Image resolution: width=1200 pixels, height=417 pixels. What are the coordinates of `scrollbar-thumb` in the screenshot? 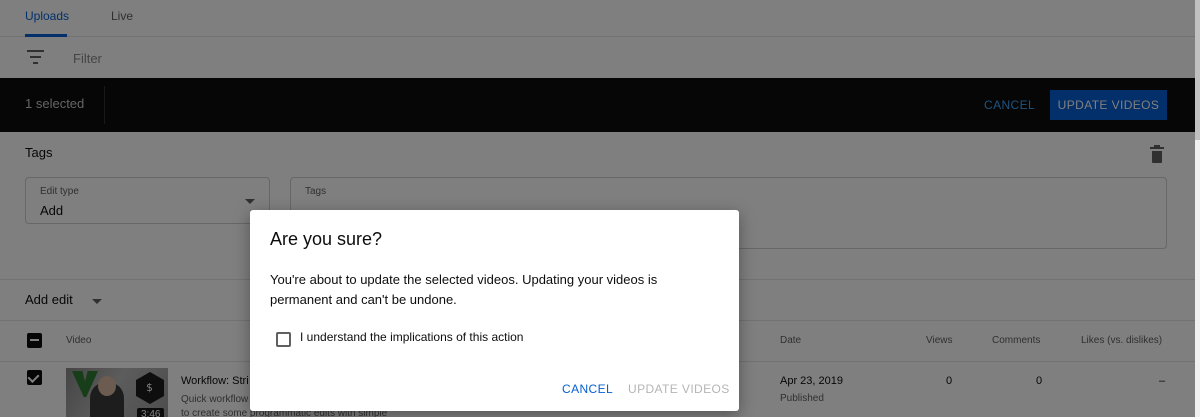 It's located at (1197, 70).